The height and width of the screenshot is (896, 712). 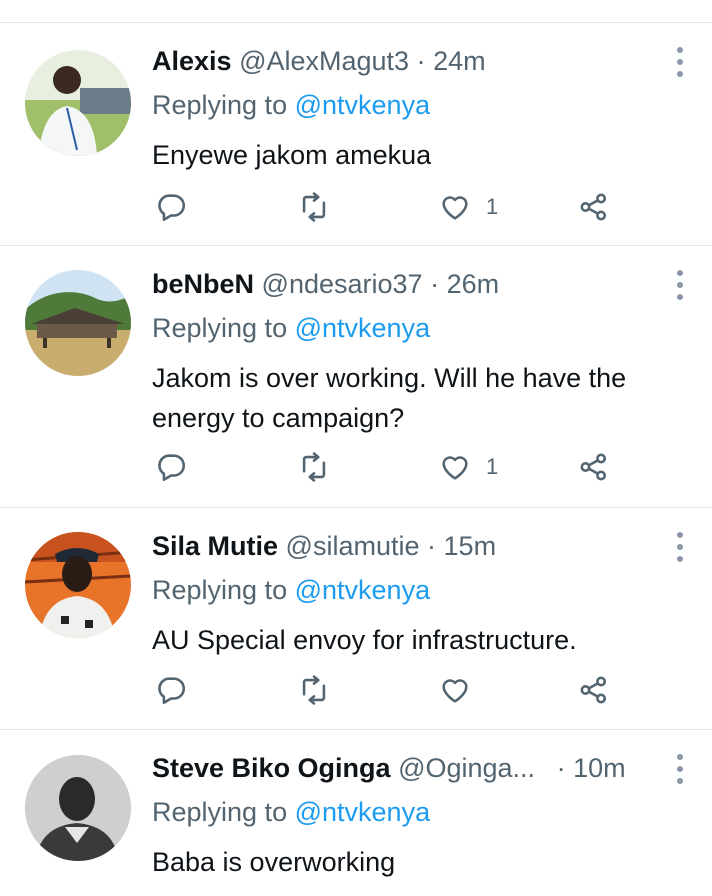 I want to click on tweet-time: 26m, so click(x=473, y=284).